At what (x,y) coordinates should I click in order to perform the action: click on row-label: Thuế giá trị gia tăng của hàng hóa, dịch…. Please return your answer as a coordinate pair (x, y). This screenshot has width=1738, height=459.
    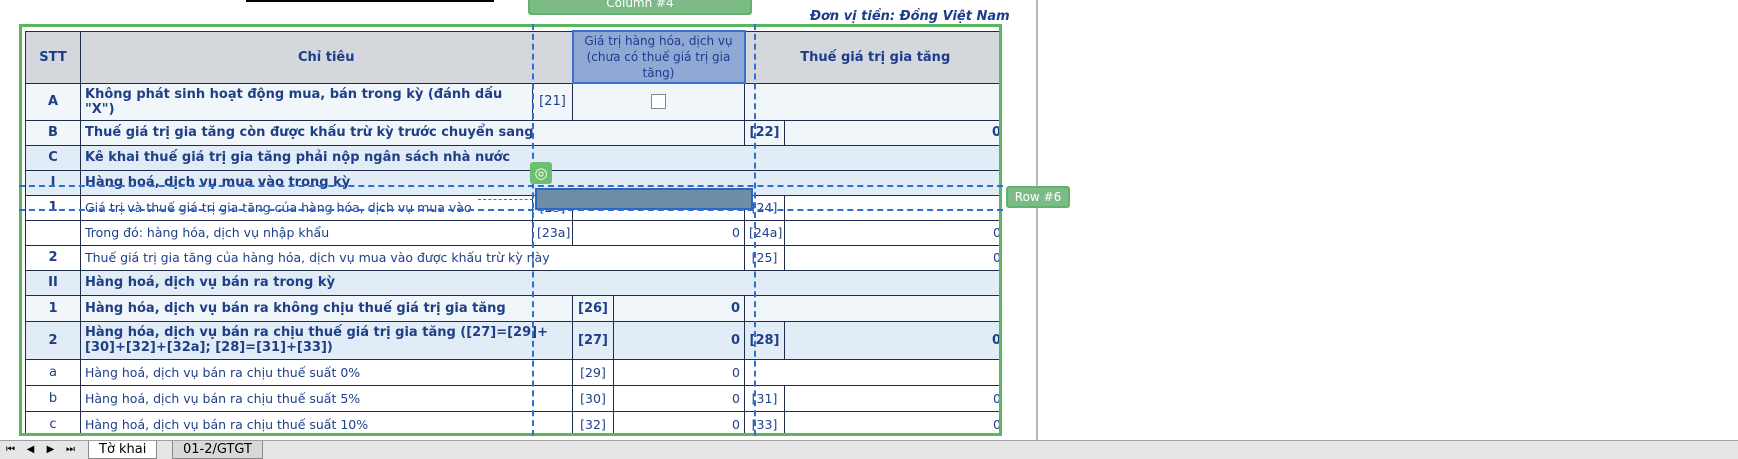
    Looking at the image, I should click on (412, 257).